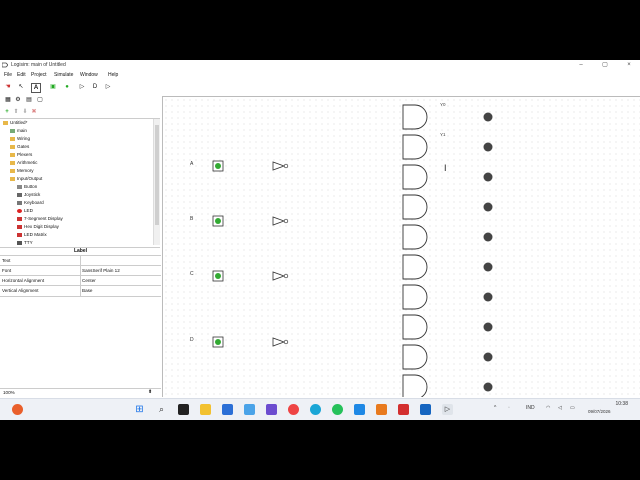 Image resolution: width=640 pixels, height=480 pixels. What do you see at coordinates (18, 130) in the screenshot?
I see `tree-item: main` at bounding box center [18, 130].